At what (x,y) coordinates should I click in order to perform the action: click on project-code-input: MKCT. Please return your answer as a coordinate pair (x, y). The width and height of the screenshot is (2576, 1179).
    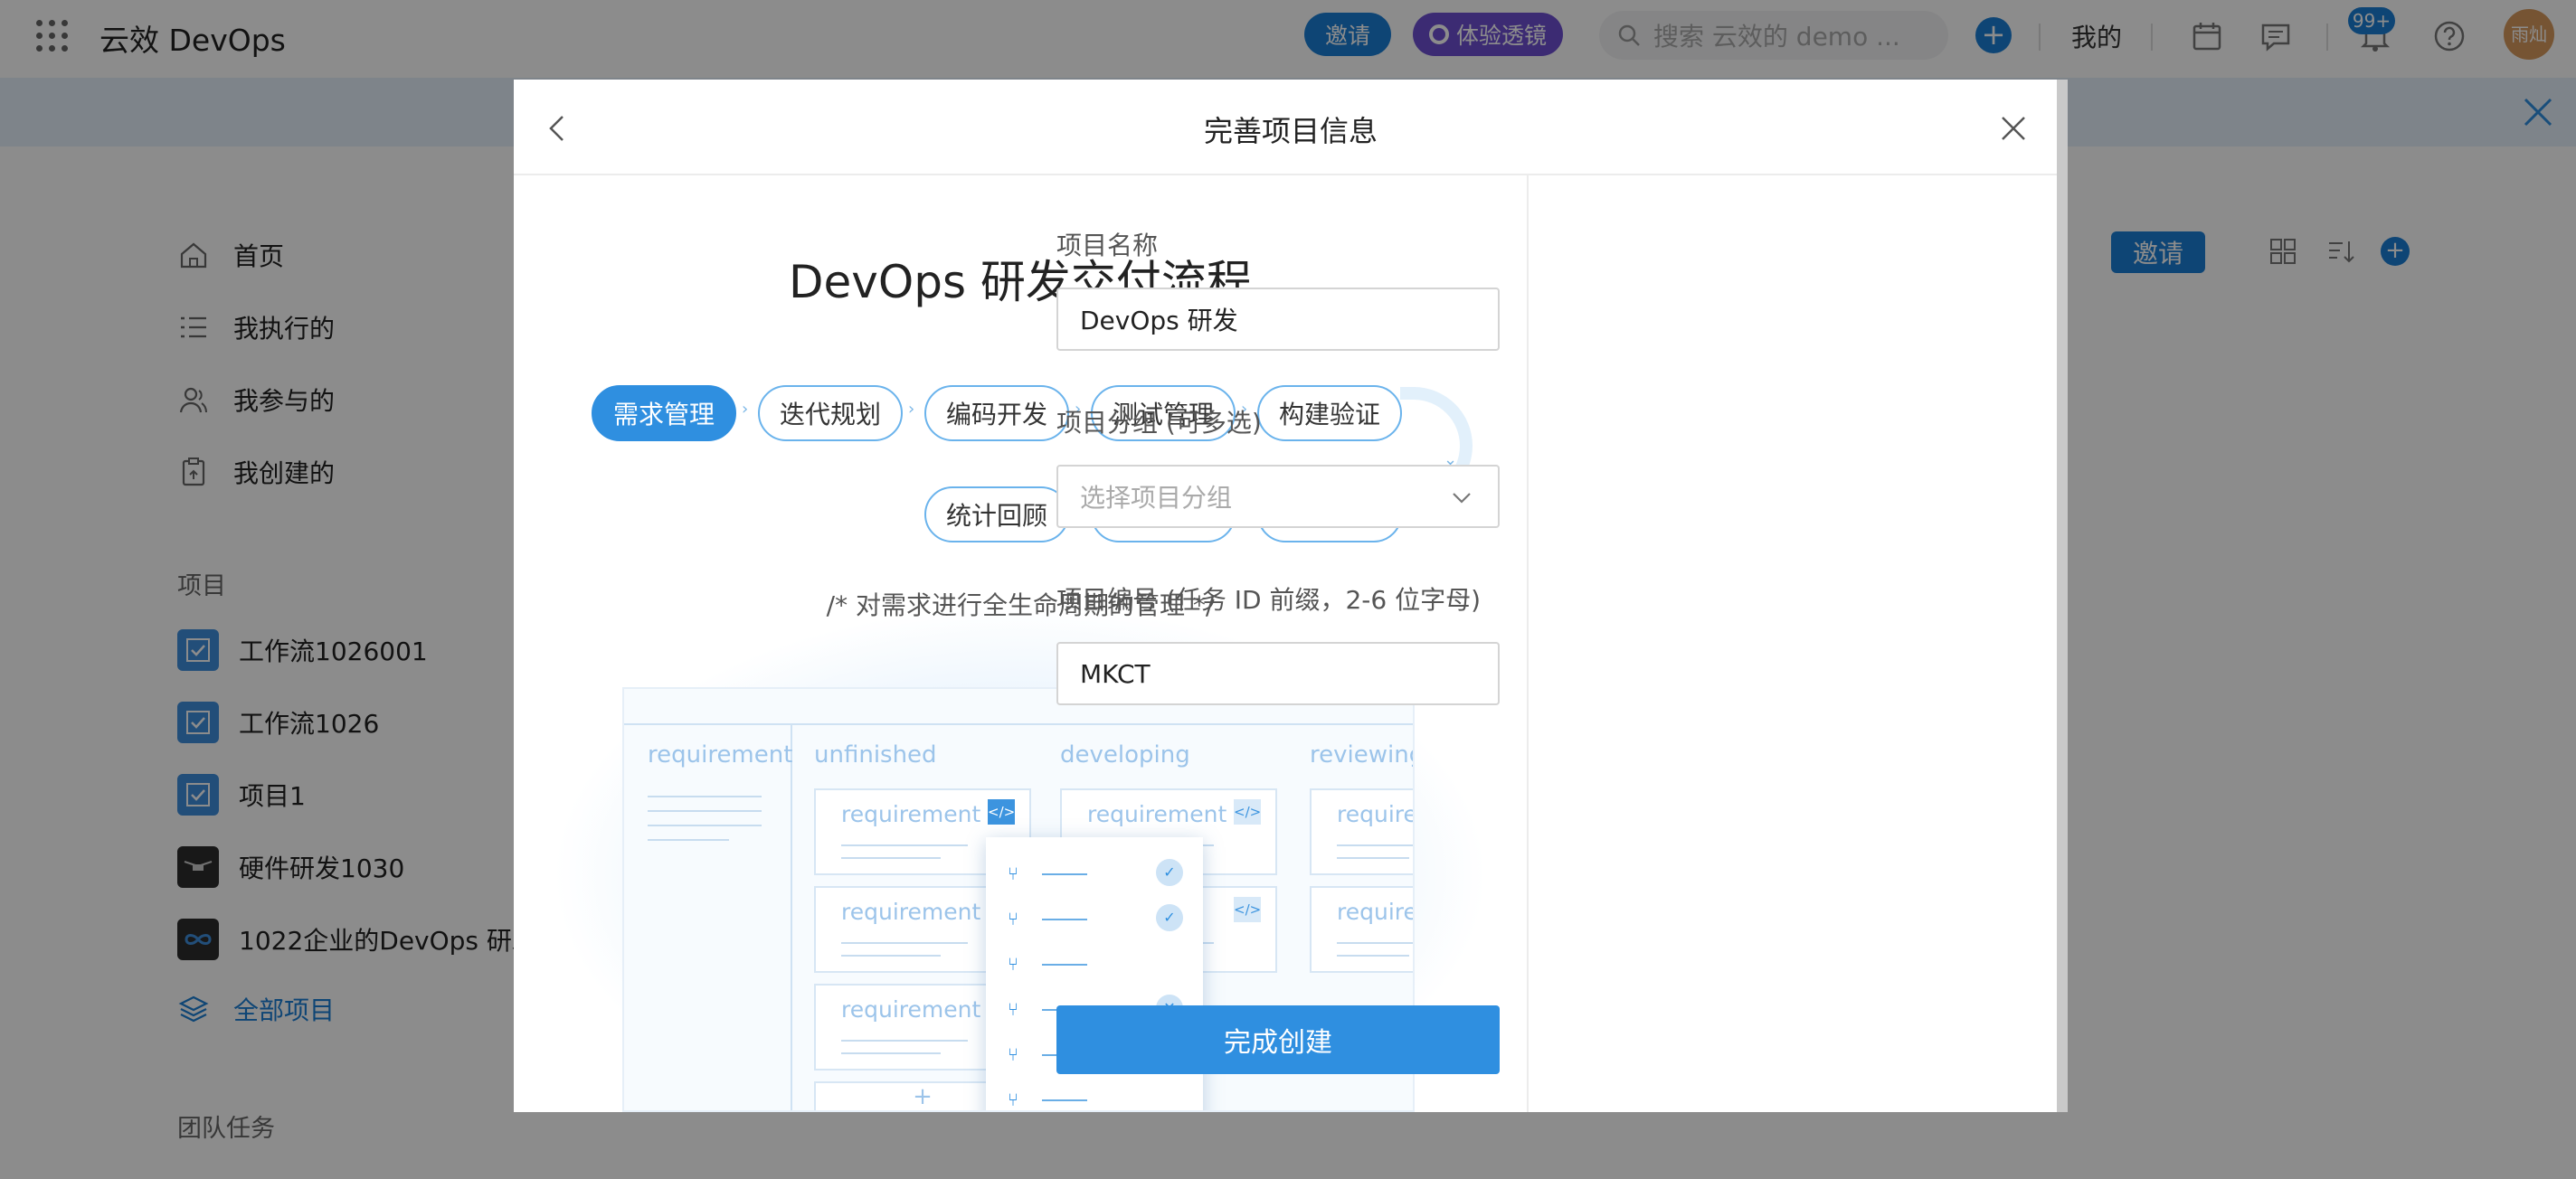
    Looking at the image, I should click on (1278, 673).